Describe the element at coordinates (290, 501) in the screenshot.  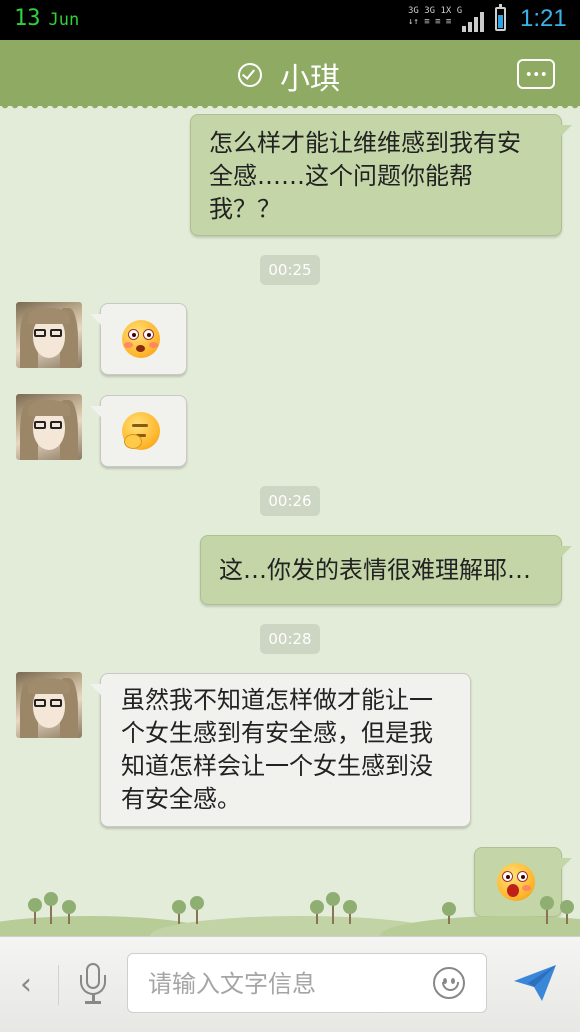
I see `message-timestamp: 00:26` at that location.